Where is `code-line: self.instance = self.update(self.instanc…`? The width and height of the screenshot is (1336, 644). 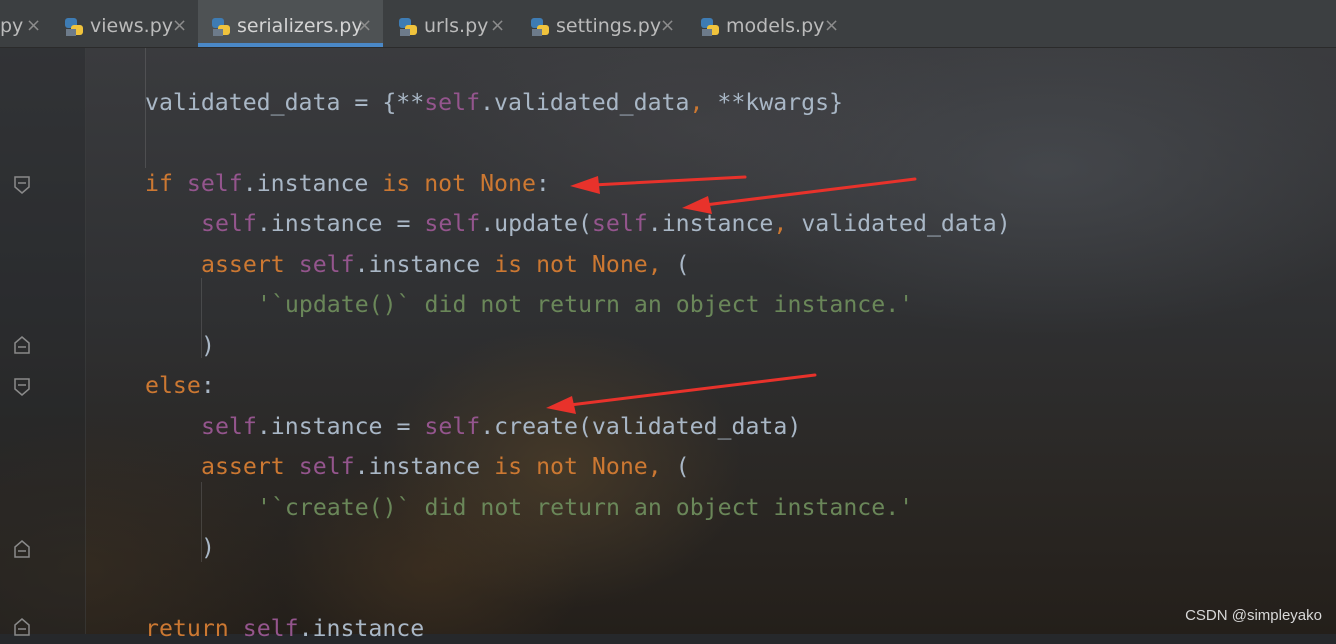 code-line: self.instance = self.update(self.instanc… is located at coordinates (606, 223).